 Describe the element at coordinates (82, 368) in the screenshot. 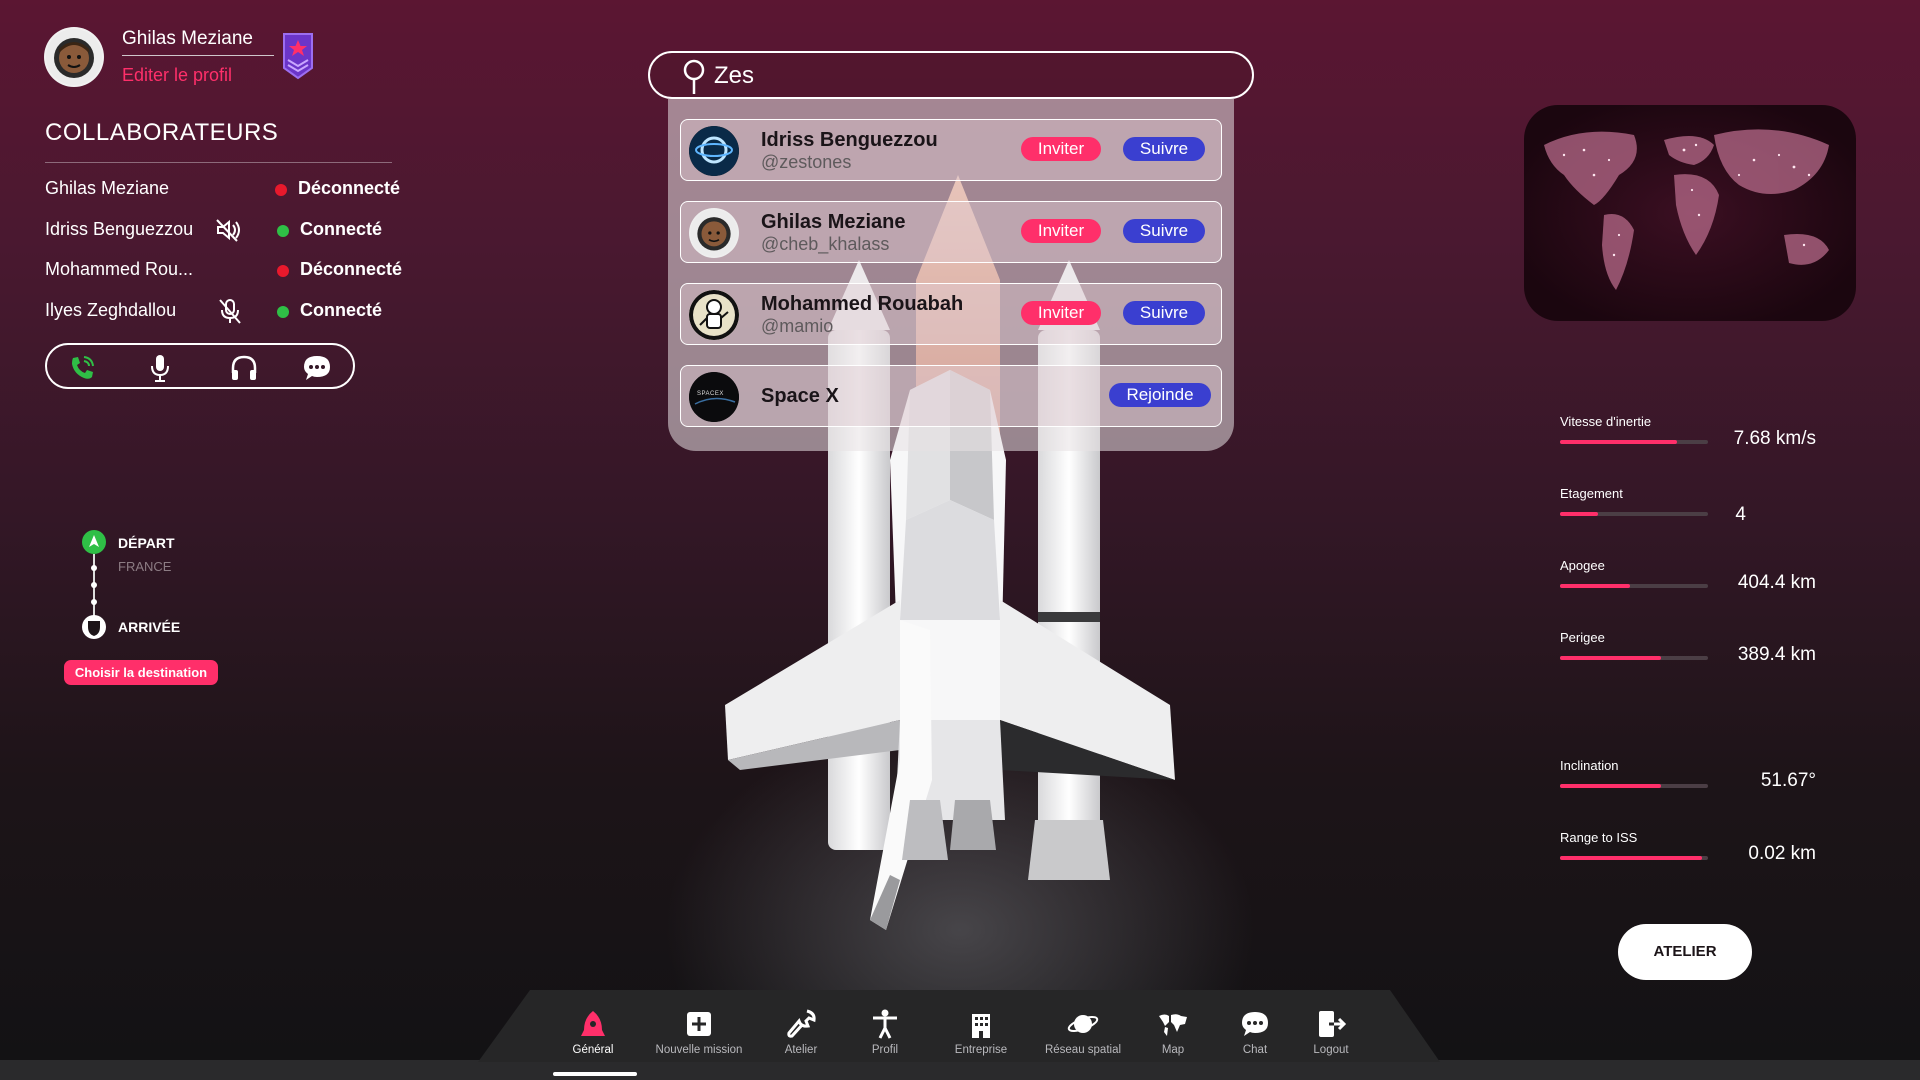

I see `phone-call-icon` at that location.